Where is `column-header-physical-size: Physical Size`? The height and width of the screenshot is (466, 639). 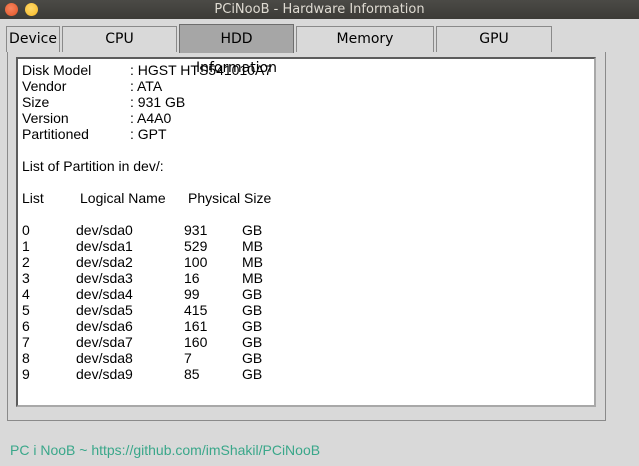 column-header-physical-size: Physical Size is located at coordinates (230, 198).